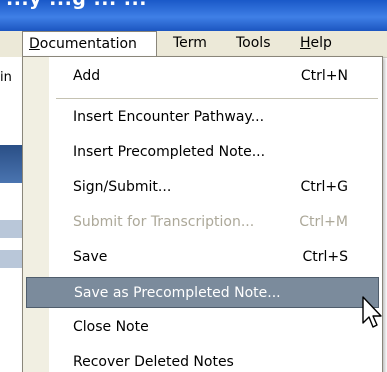 This screenshot has height=372, width=387. Describe the element at coordinates (202, 327) in the screenshot. I see `menu-item-close-note: Close Note` at that location.